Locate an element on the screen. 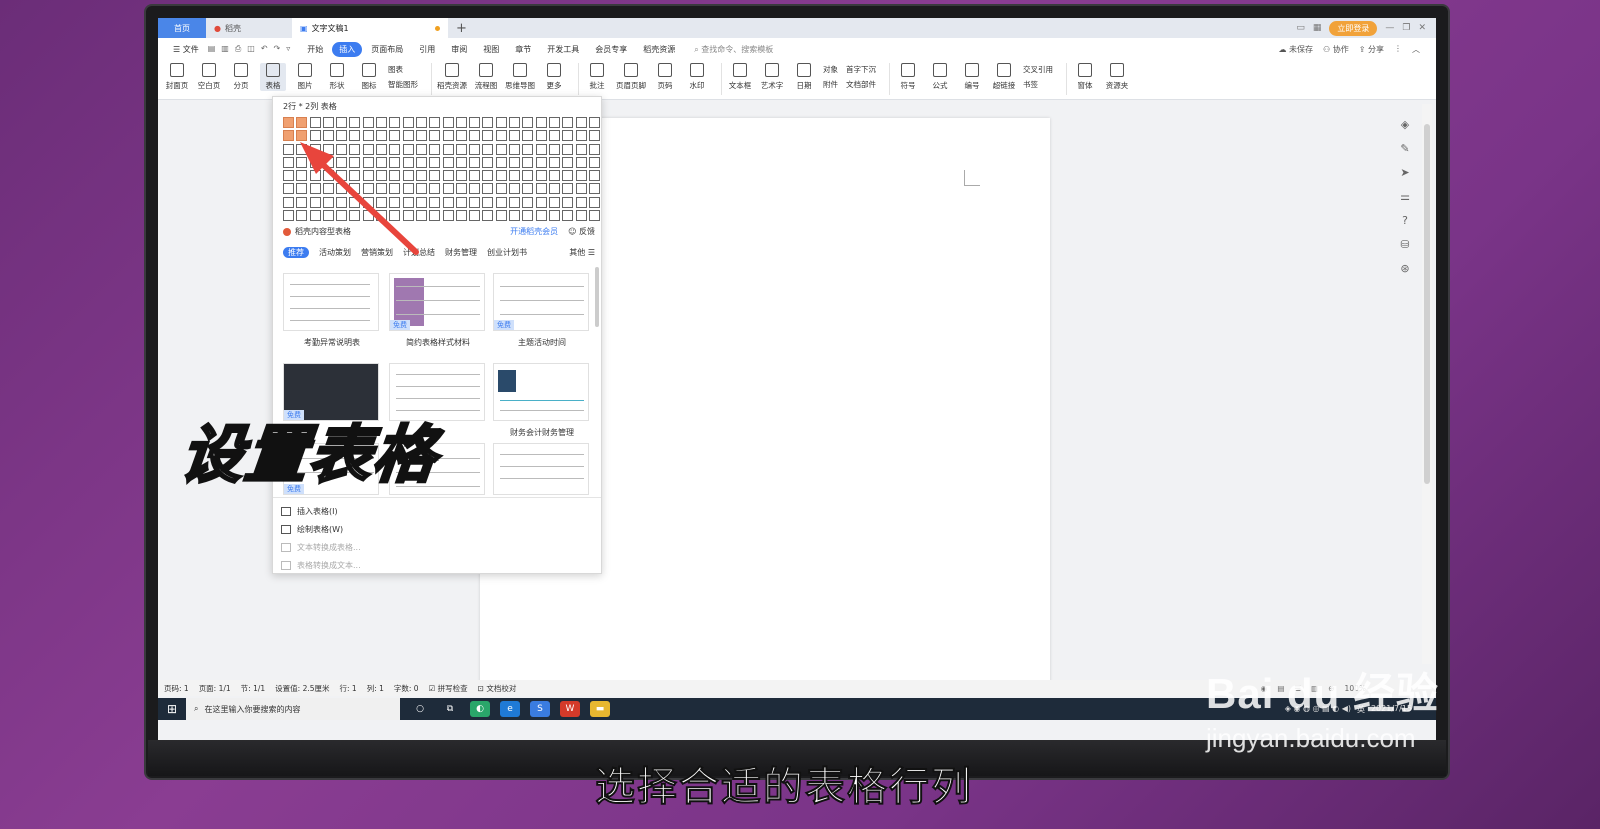 The width and height of the screenshot is (1600, 829). watermark-url: jingyan.baidu.com is located at coordinates (1311, 738).